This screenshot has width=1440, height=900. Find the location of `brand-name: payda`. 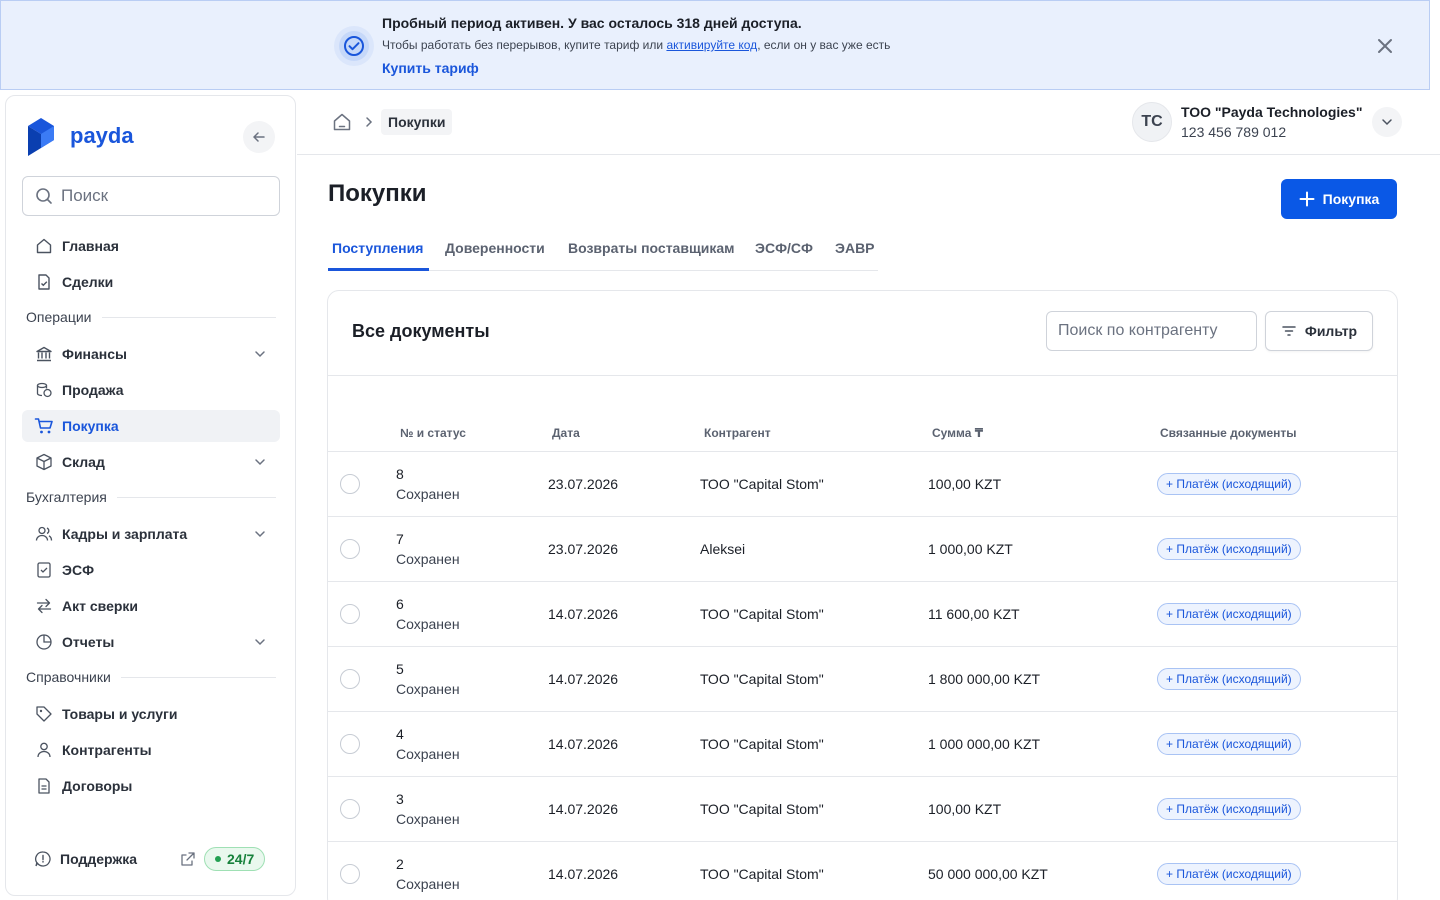

brand-name: payda is located at coordinates (102, 135).